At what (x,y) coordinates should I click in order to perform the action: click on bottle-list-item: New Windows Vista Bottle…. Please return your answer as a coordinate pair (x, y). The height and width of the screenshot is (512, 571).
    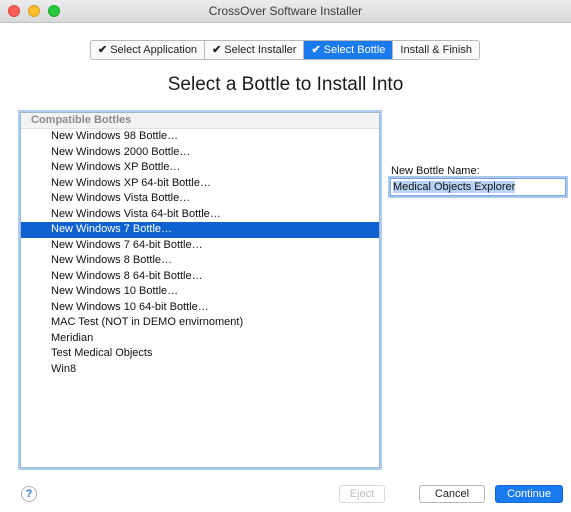
    Looking at the image, I should click on (200, 199).